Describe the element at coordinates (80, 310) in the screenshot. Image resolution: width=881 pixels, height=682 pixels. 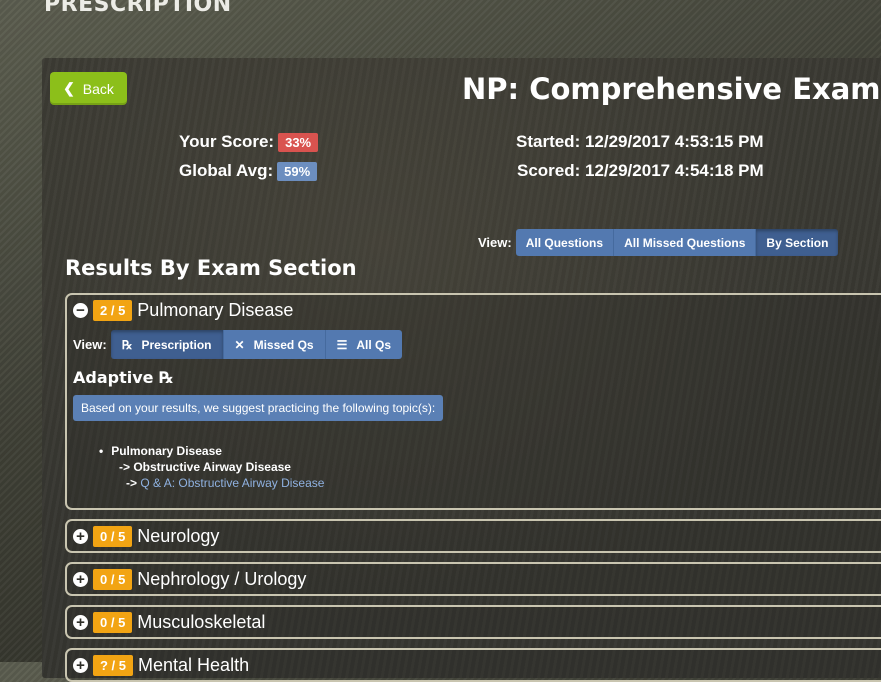
I see `collapse-icon: −` at that location.